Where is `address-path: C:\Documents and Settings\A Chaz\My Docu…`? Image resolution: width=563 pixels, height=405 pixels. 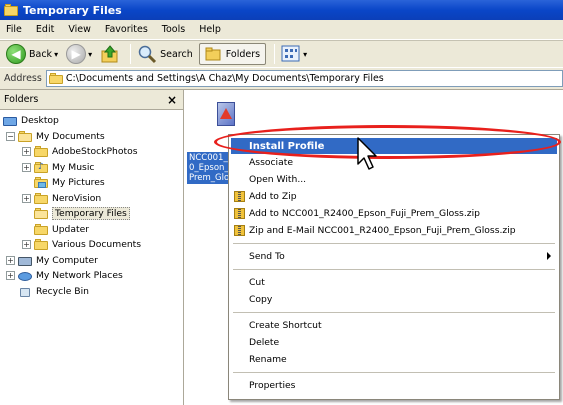
address-path: C:\Documents and Settings\A Chaz\My Docu… is located at coordinates (224, 78).